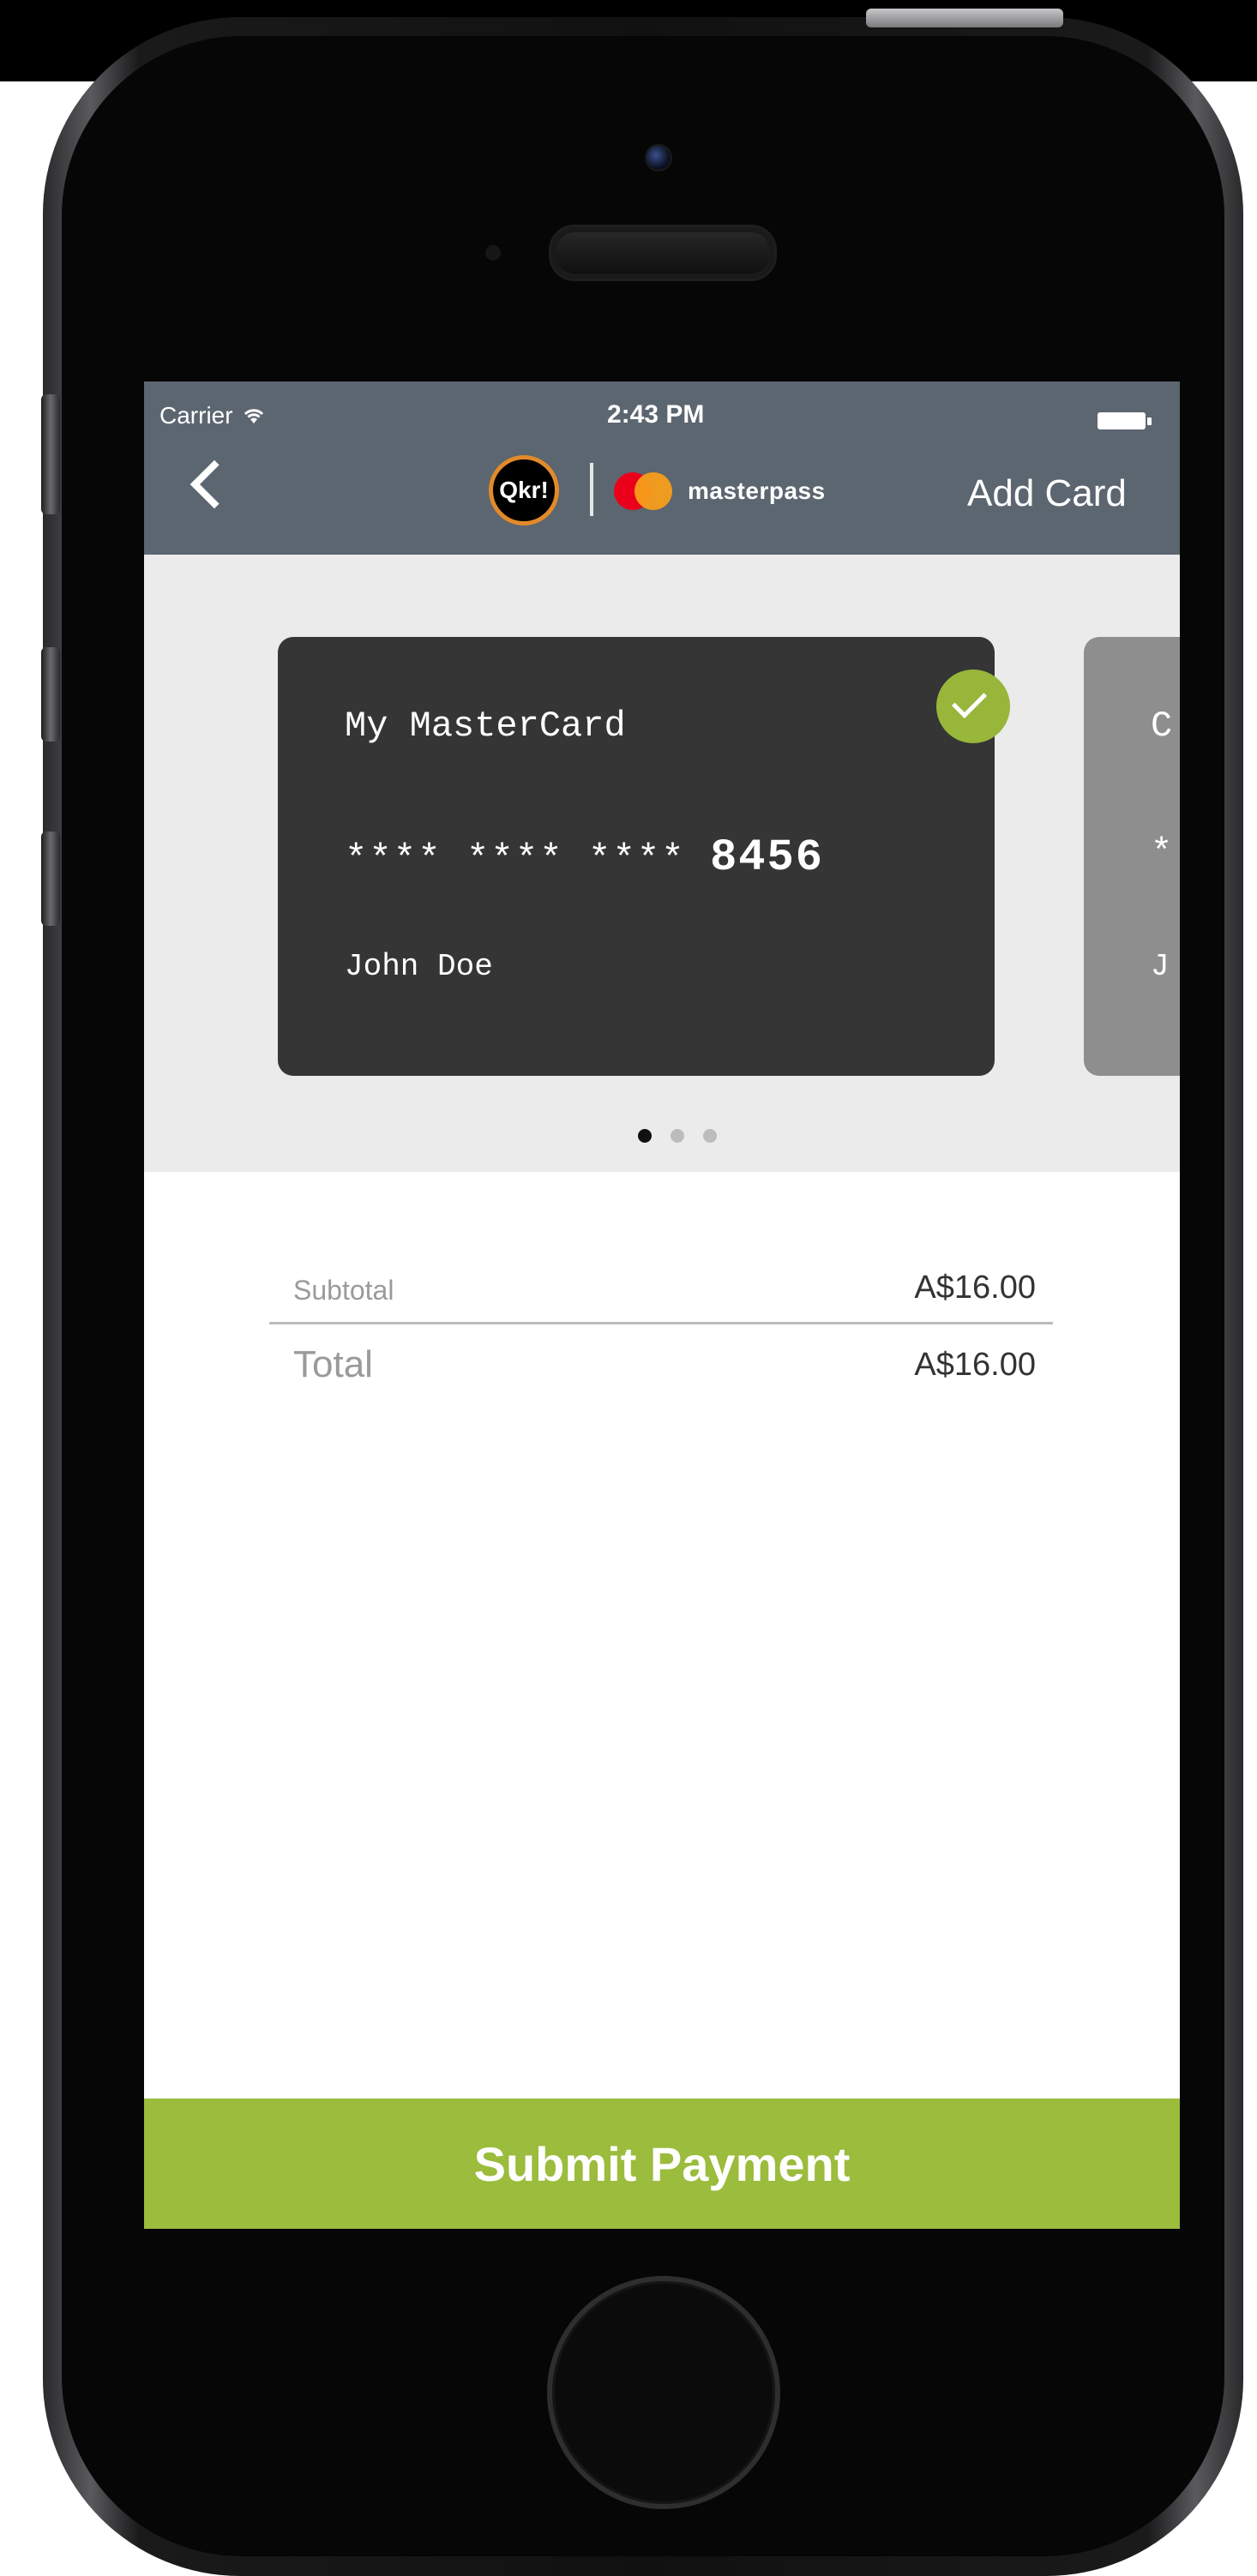 The image size is (1257, 2576). What do you see at coordinates (662, 468) in the screenshot?
I see `navigation-bar: Carrier 2:43 PM Qkr! masterpass Add Card` at bounding box center [662, 468].